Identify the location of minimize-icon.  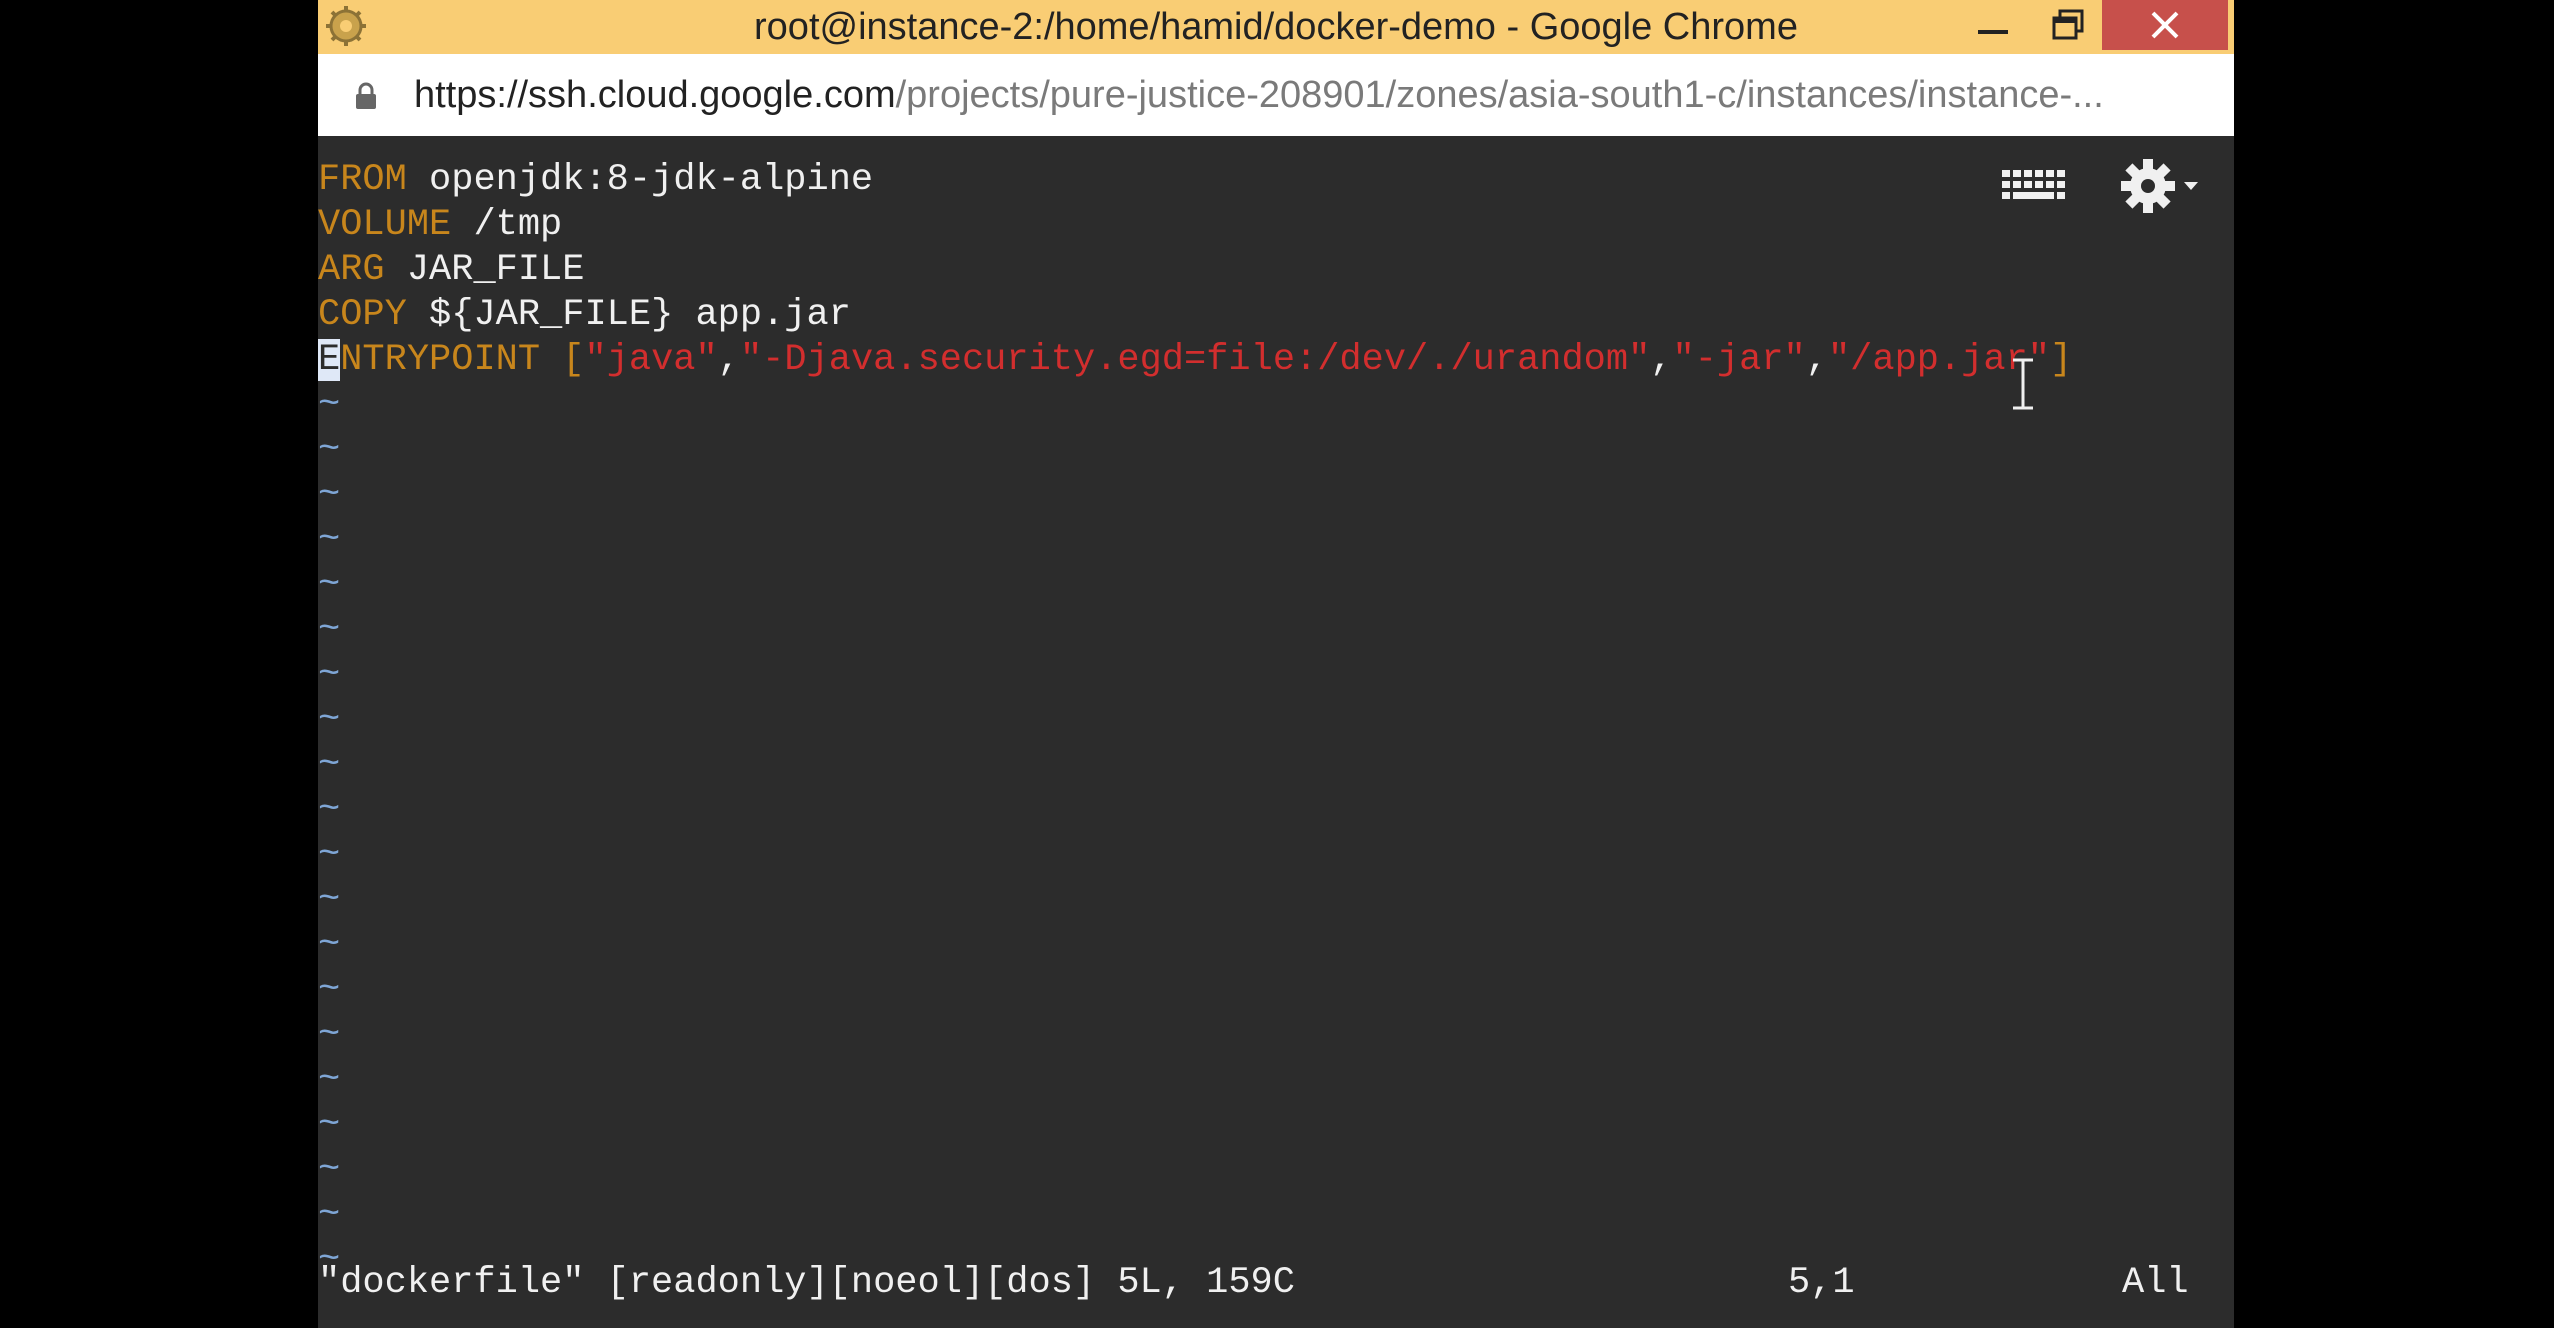
(1993, 32).